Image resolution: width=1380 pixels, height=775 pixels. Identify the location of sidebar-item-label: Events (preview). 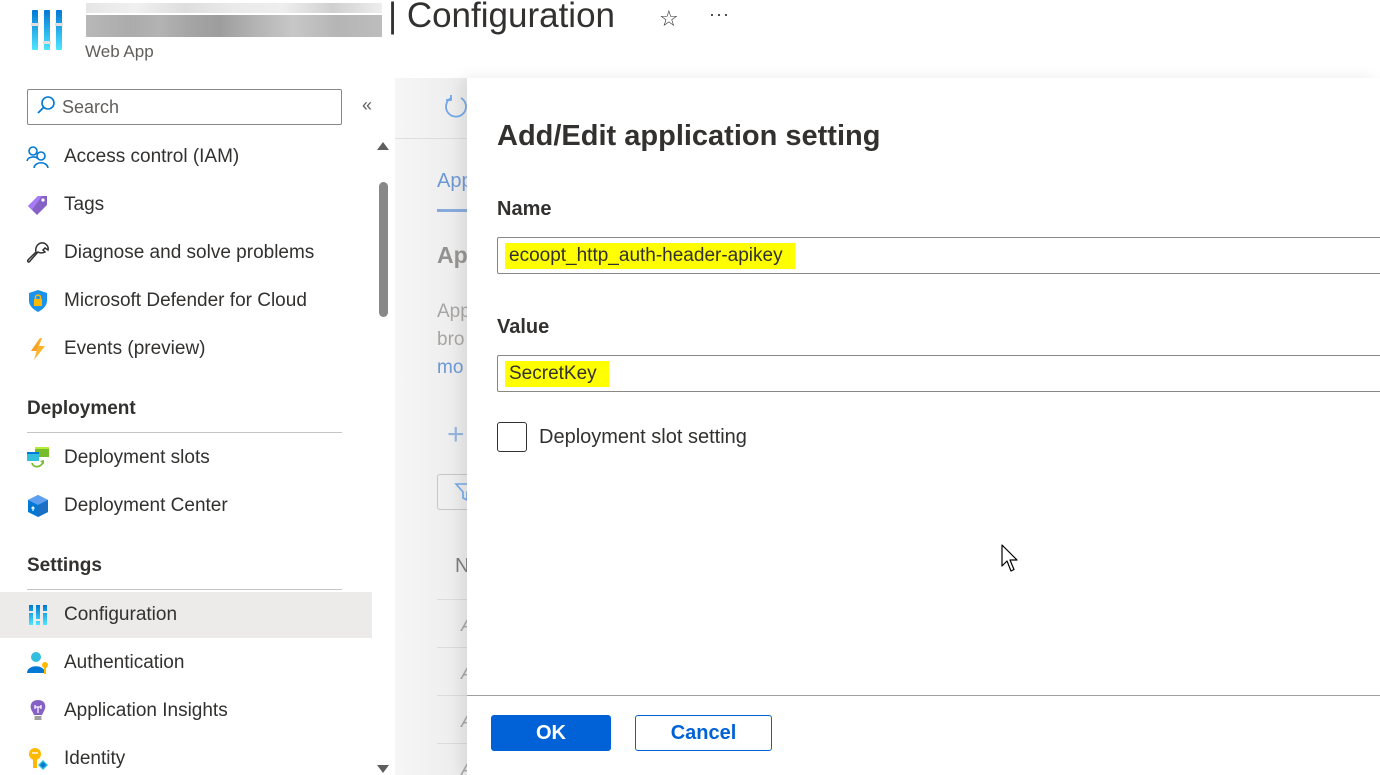
(135, 348).